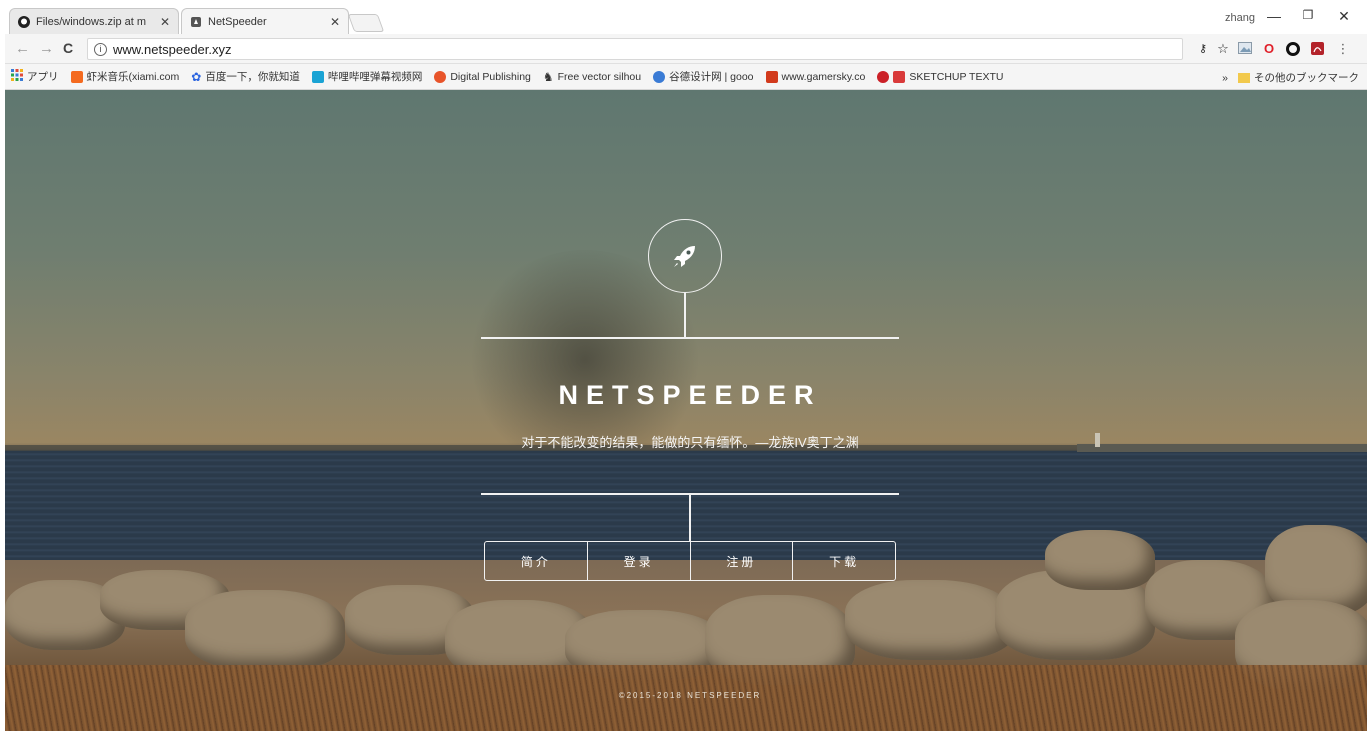 The height and width of the screenshot is (731, 1372). I want to click on pinterest-icon, so click(883, 76).